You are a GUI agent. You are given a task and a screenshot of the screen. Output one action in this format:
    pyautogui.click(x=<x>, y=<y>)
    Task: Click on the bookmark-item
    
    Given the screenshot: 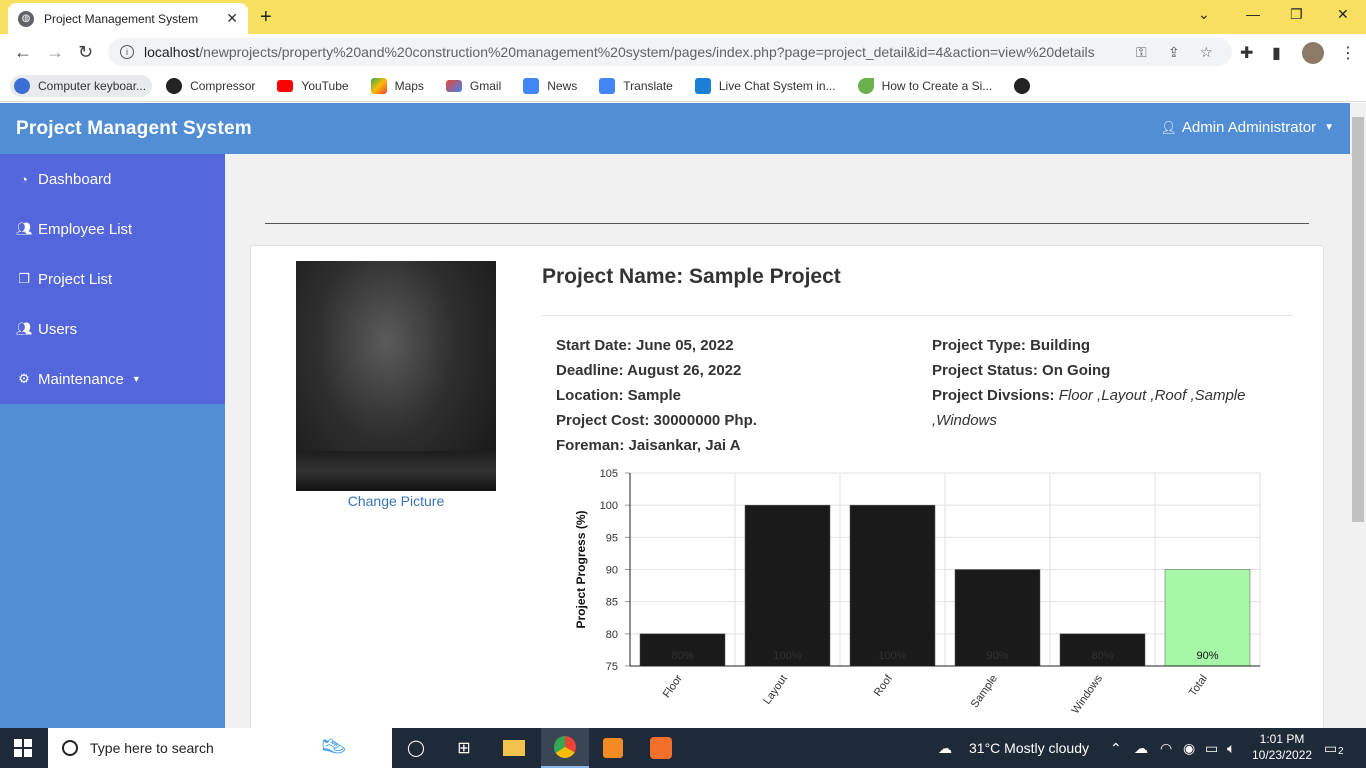 What is the action you would take?
    pyautogui.click(x=1026, y=85)
    